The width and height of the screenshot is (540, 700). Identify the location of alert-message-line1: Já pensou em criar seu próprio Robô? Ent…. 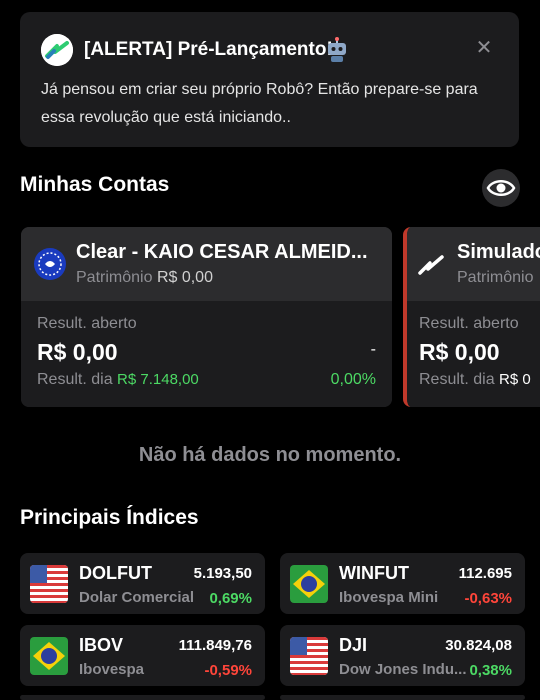
(259, 89).